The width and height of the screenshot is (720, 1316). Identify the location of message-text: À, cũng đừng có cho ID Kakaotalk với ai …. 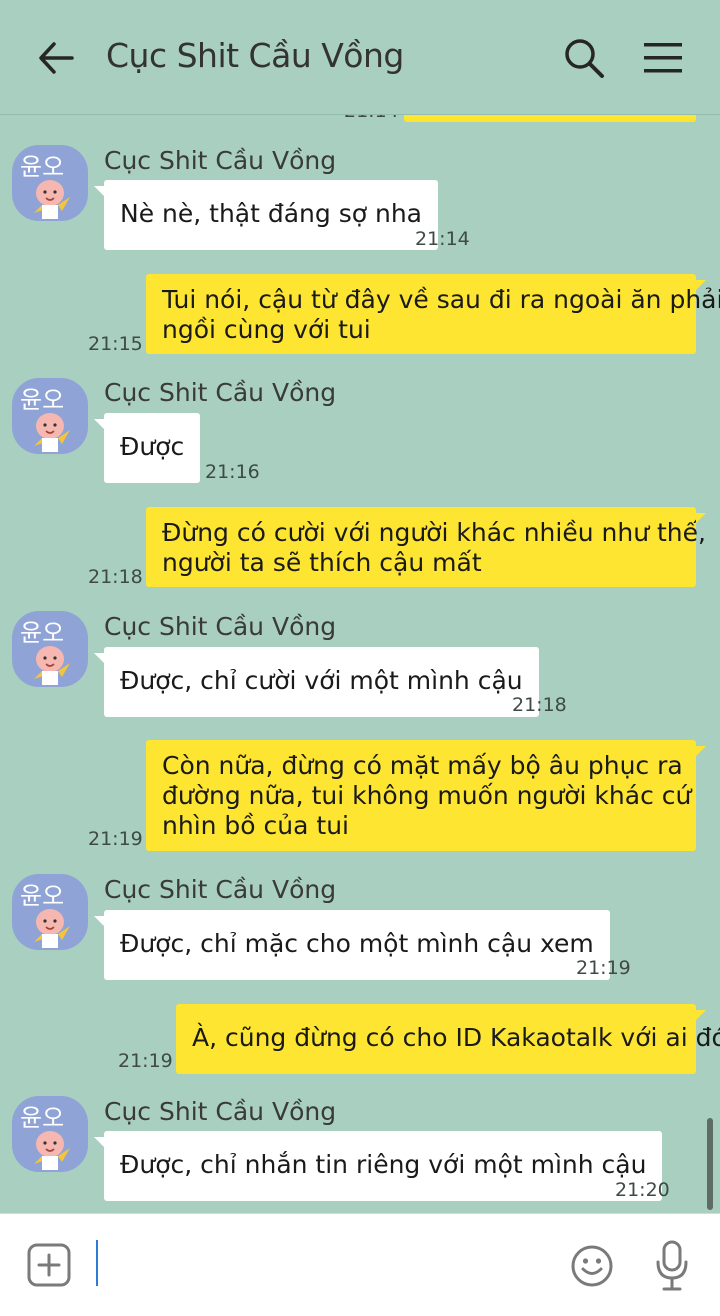
(456, 1037).